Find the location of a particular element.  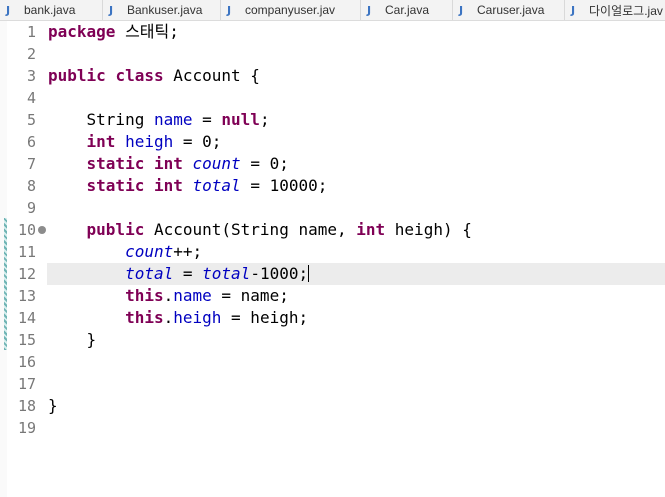

code-line: int heigh = 0; is located at coordinates (135, 142).